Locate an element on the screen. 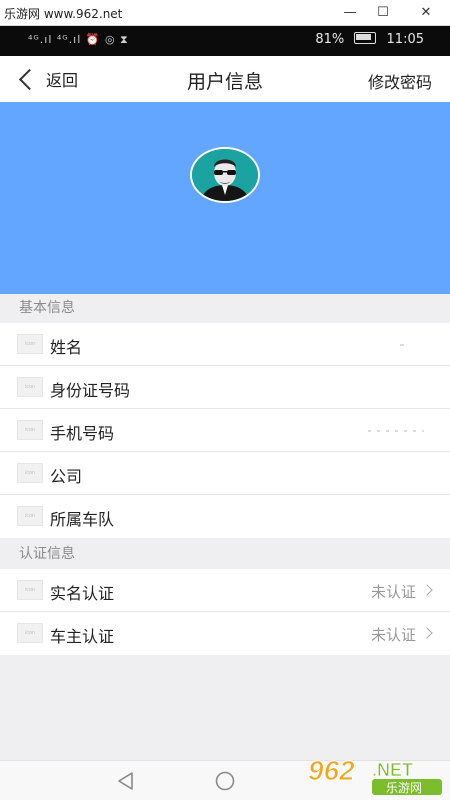 The width and height of the screenshot is (450, 800). row-label: 身份证号码 is located at coordinates (90, 390).